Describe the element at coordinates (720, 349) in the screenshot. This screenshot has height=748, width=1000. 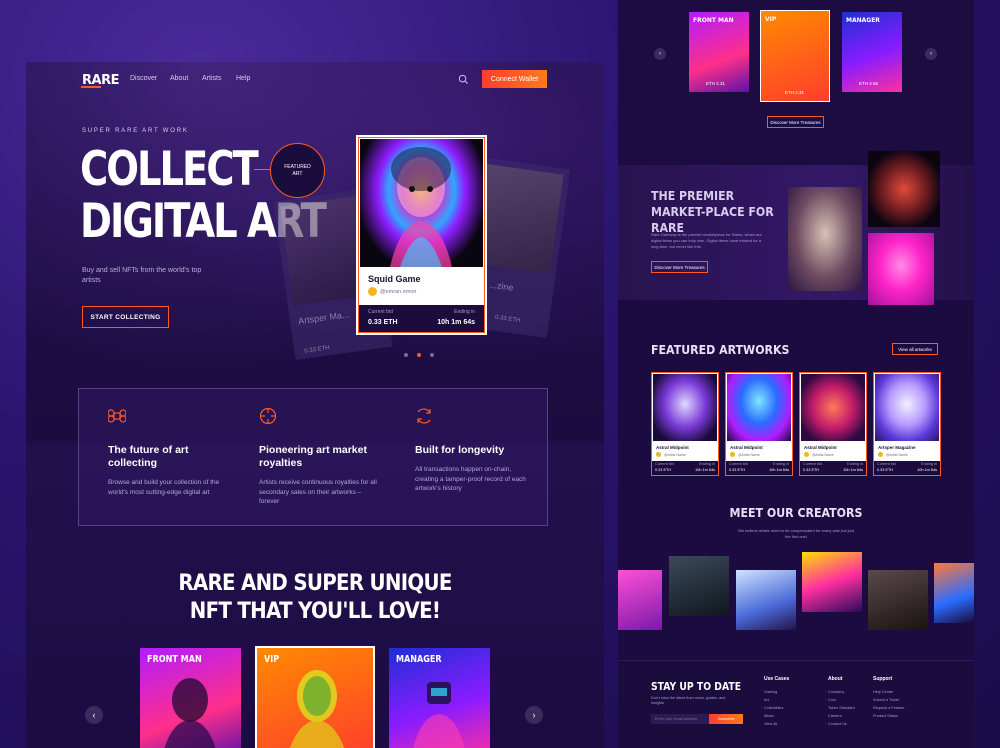
I see `featured-artworks-title: FEATURED ARTWORKS` at that location.